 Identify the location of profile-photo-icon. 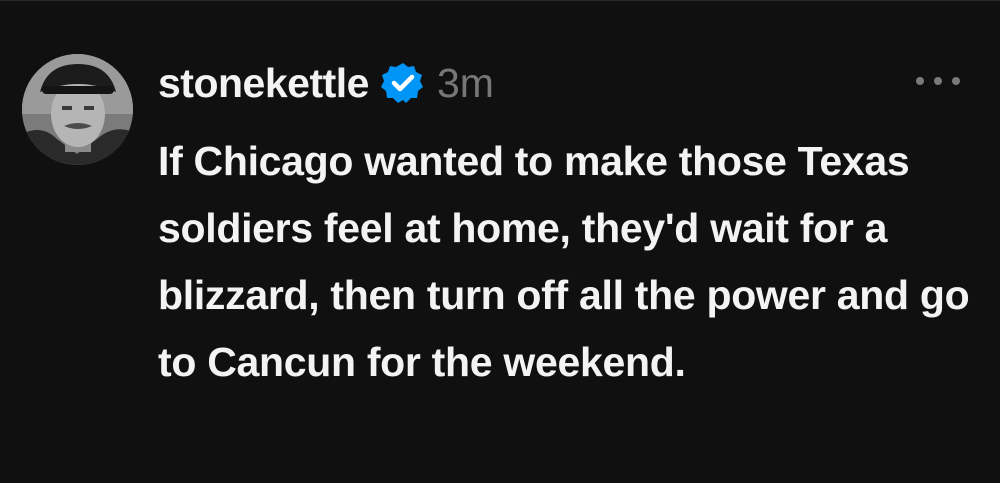
(77, 109).